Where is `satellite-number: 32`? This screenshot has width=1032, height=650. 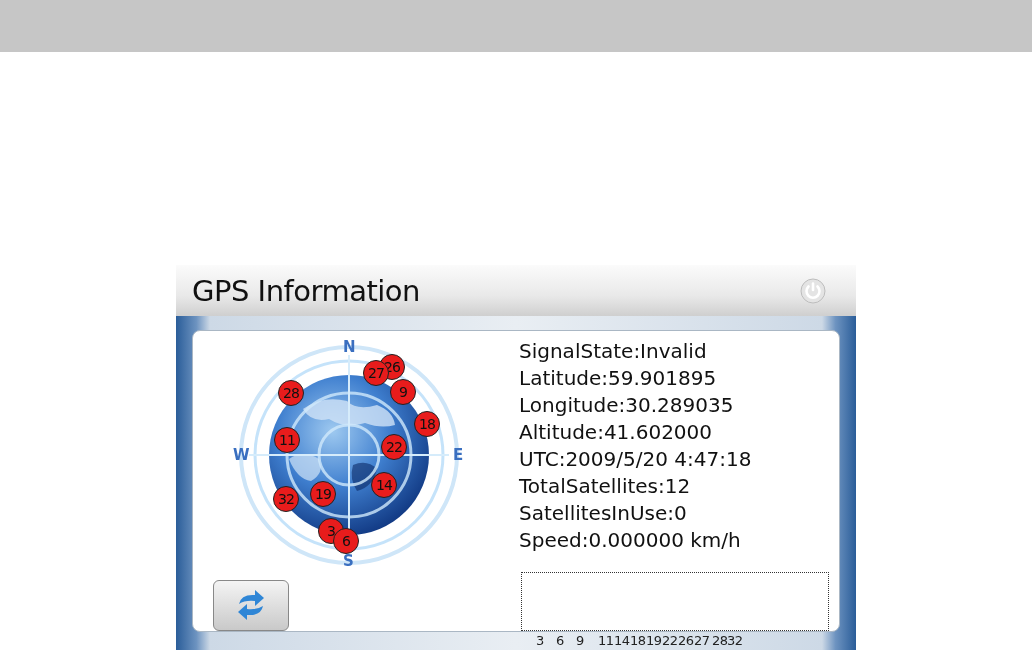
satellite-number: 32 is located at coordinates (735, 641).